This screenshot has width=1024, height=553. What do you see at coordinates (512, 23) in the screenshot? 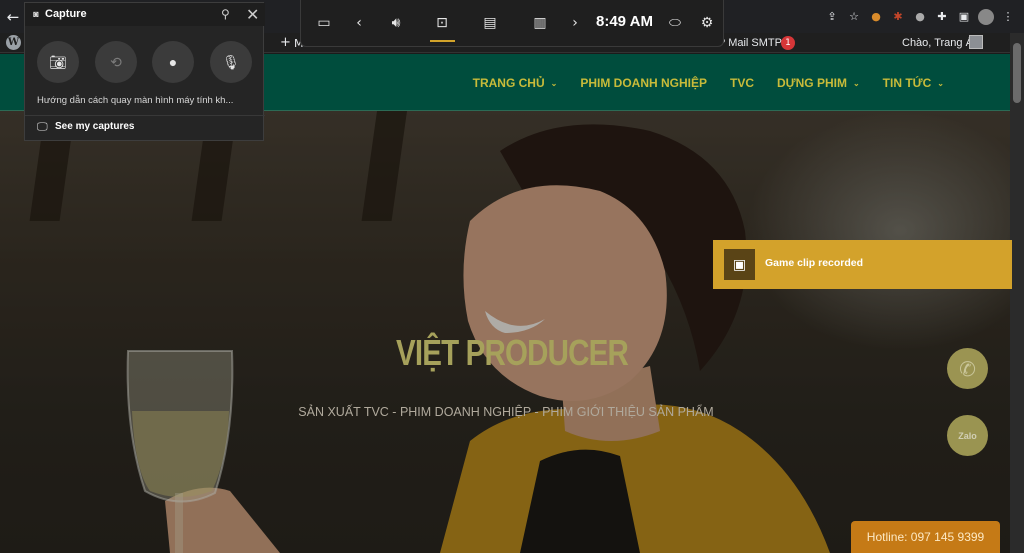
I see `xbox-game-bar: ▭ ‹ 🔊︎ ⊡ ▤ ▥ › ⬭ ⚙` at bounding box center [512, 23].